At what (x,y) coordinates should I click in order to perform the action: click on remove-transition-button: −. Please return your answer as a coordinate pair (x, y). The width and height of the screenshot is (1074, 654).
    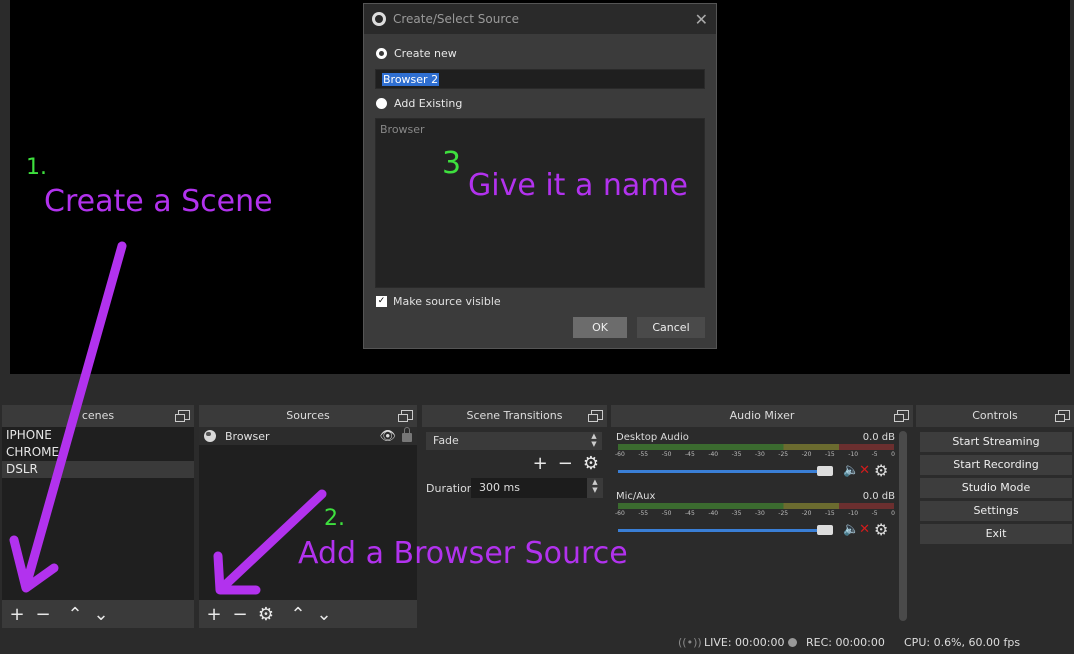
    Looking at the image, I should click on (565, 463).